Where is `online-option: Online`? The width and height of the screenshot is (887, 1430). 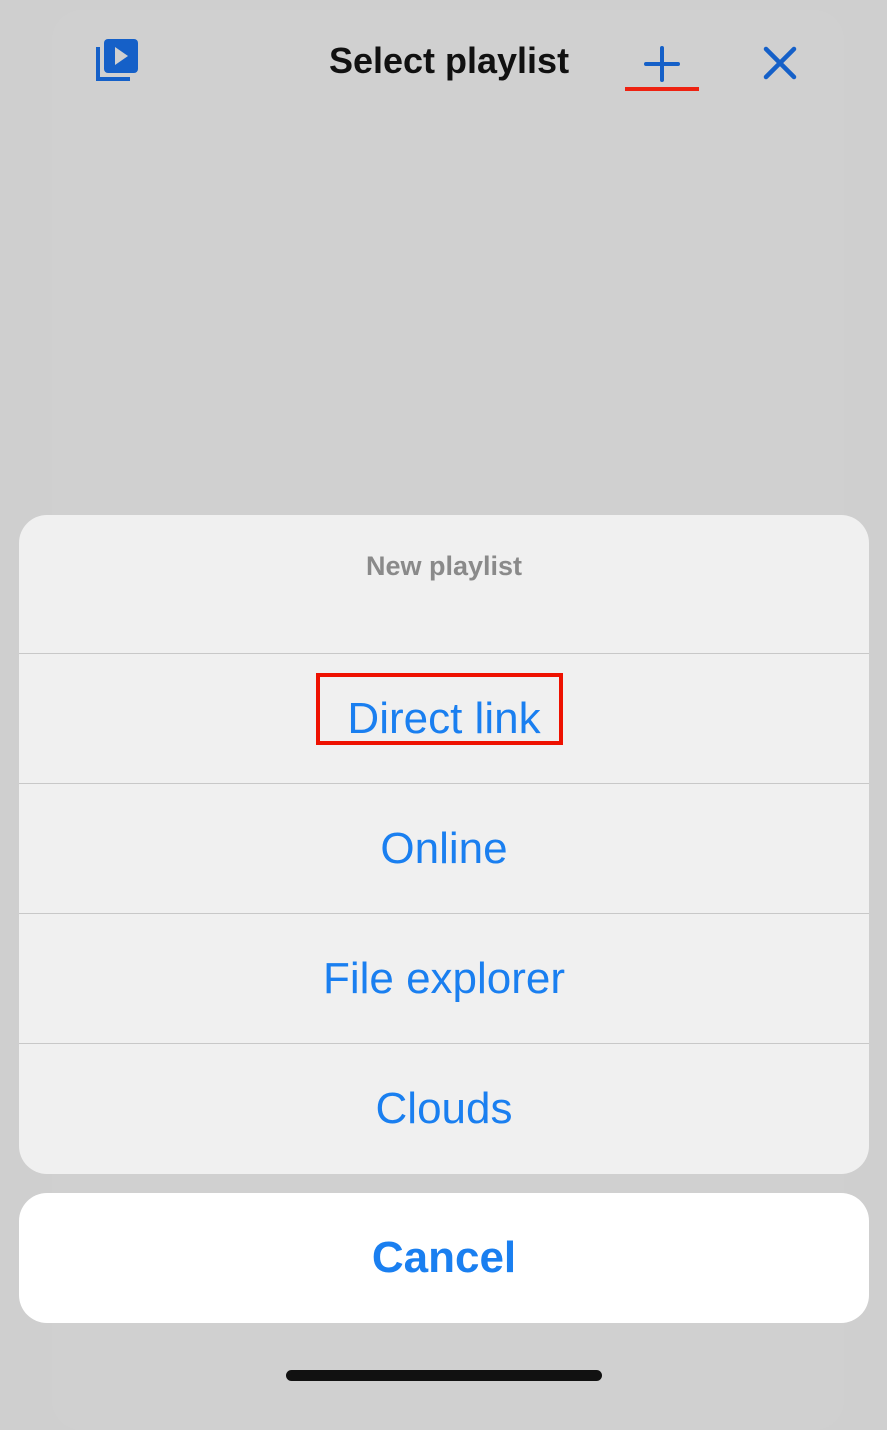 online-option: Online is located at coordinates (444, 849).